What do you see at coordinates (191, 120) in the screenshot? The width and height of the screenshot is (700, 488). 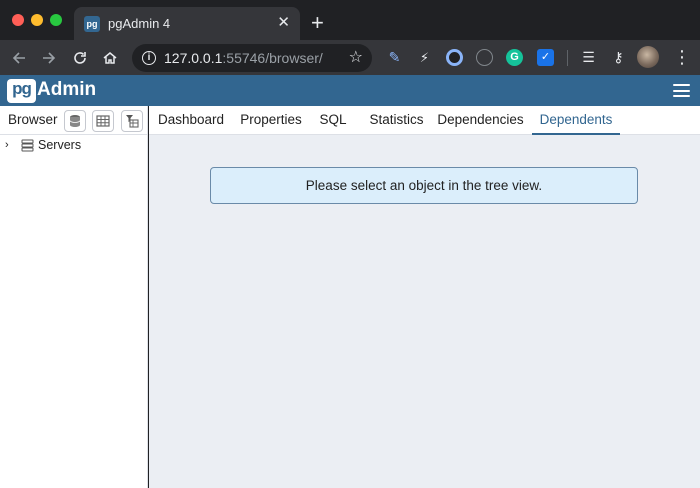 I see `tab-dashboard: Dashboard` at bounding box center [191, 120].